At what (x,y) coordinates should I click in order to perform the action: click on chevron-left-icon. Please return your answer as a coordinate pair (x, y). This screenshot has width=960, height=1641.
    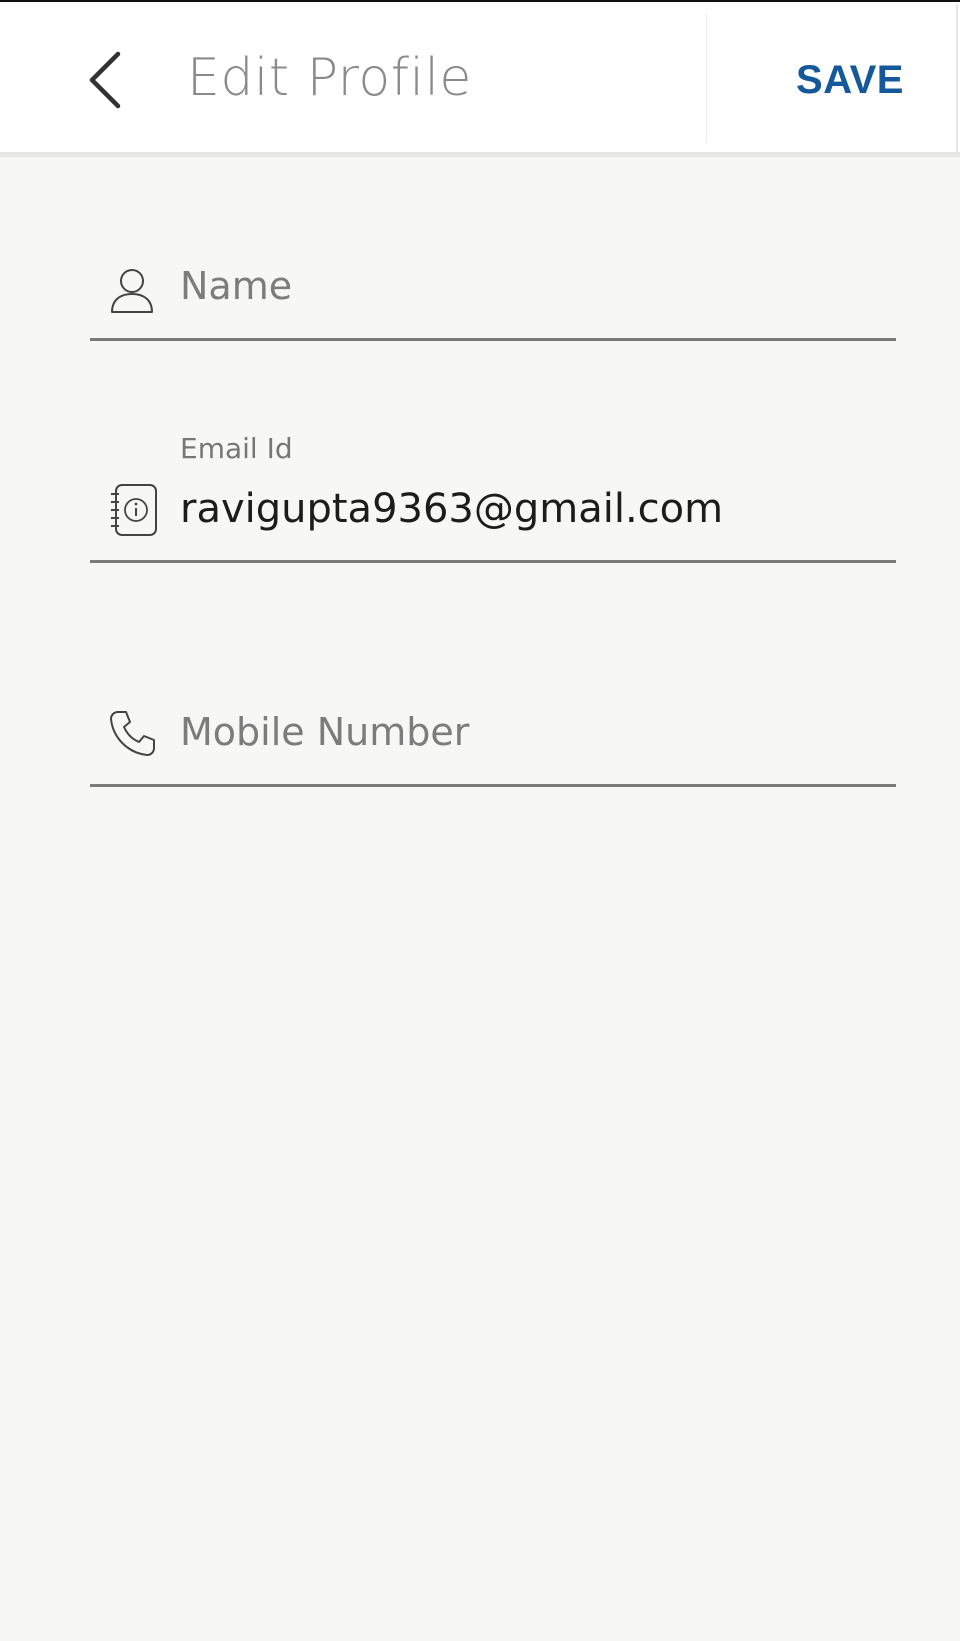
    Looking at the image, I should click on (105, 80).